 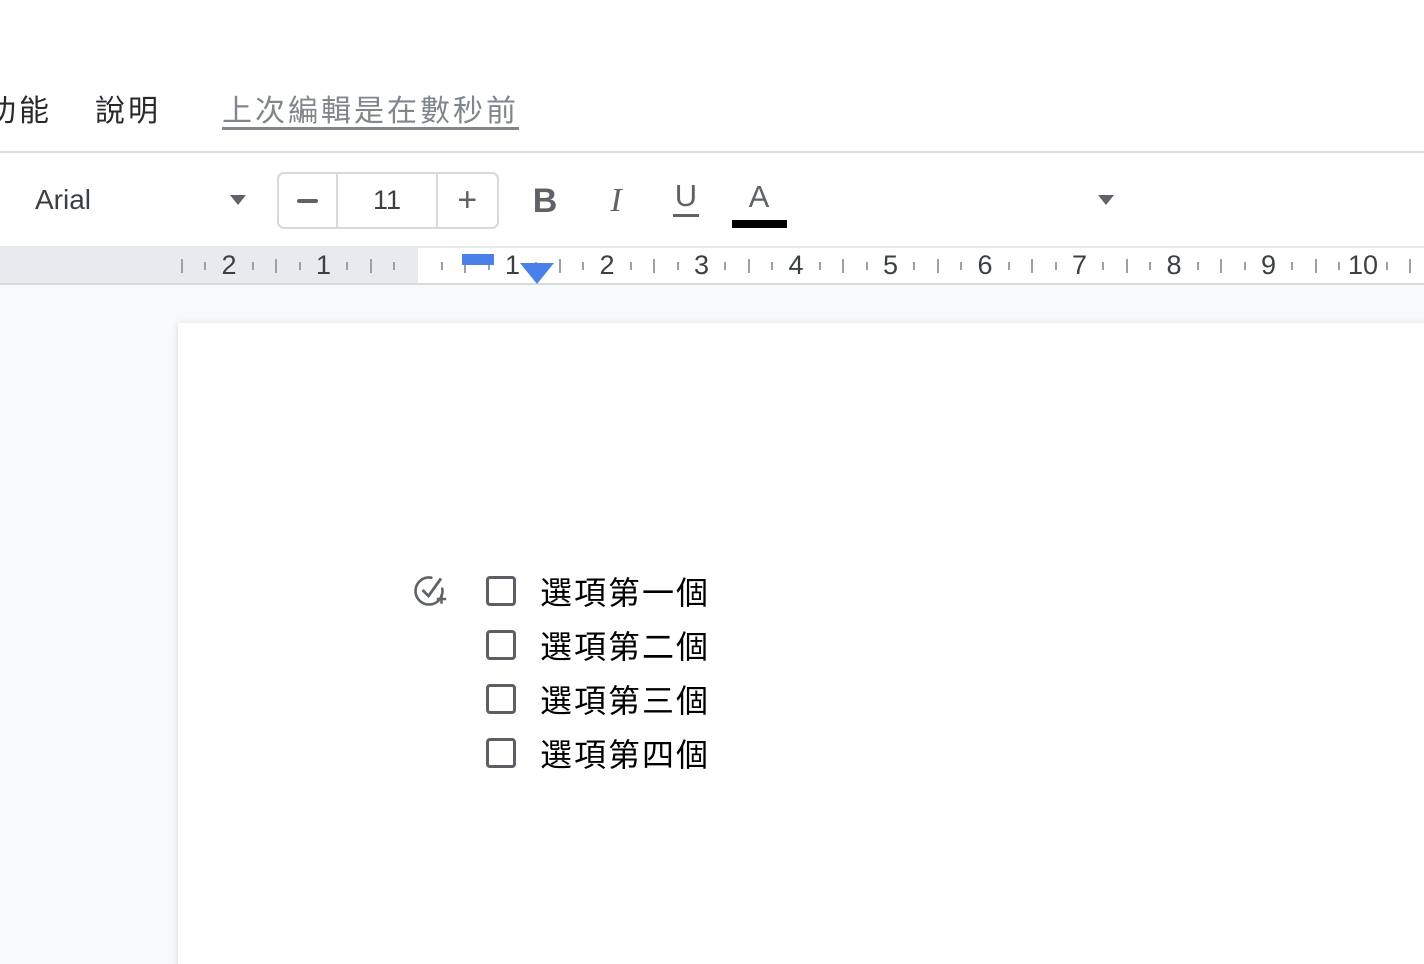 I want to click on underline-button: U, so click(x=686, y=198).